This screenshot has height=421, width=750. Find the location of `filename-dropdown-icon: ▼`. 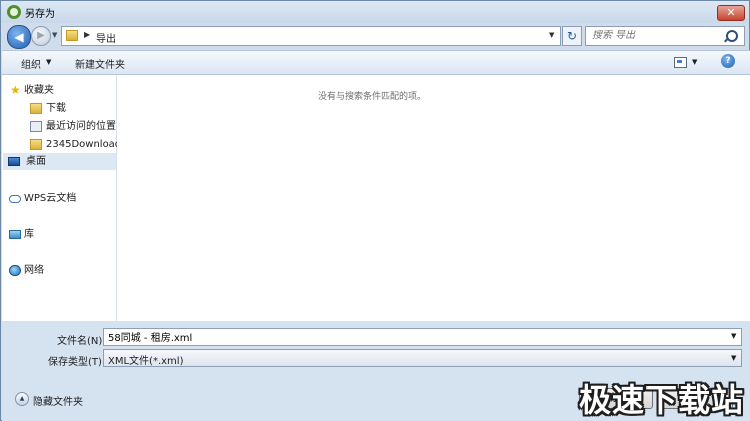

filename-dropdown-icon: ▼ is located at coordinates (733, 336).